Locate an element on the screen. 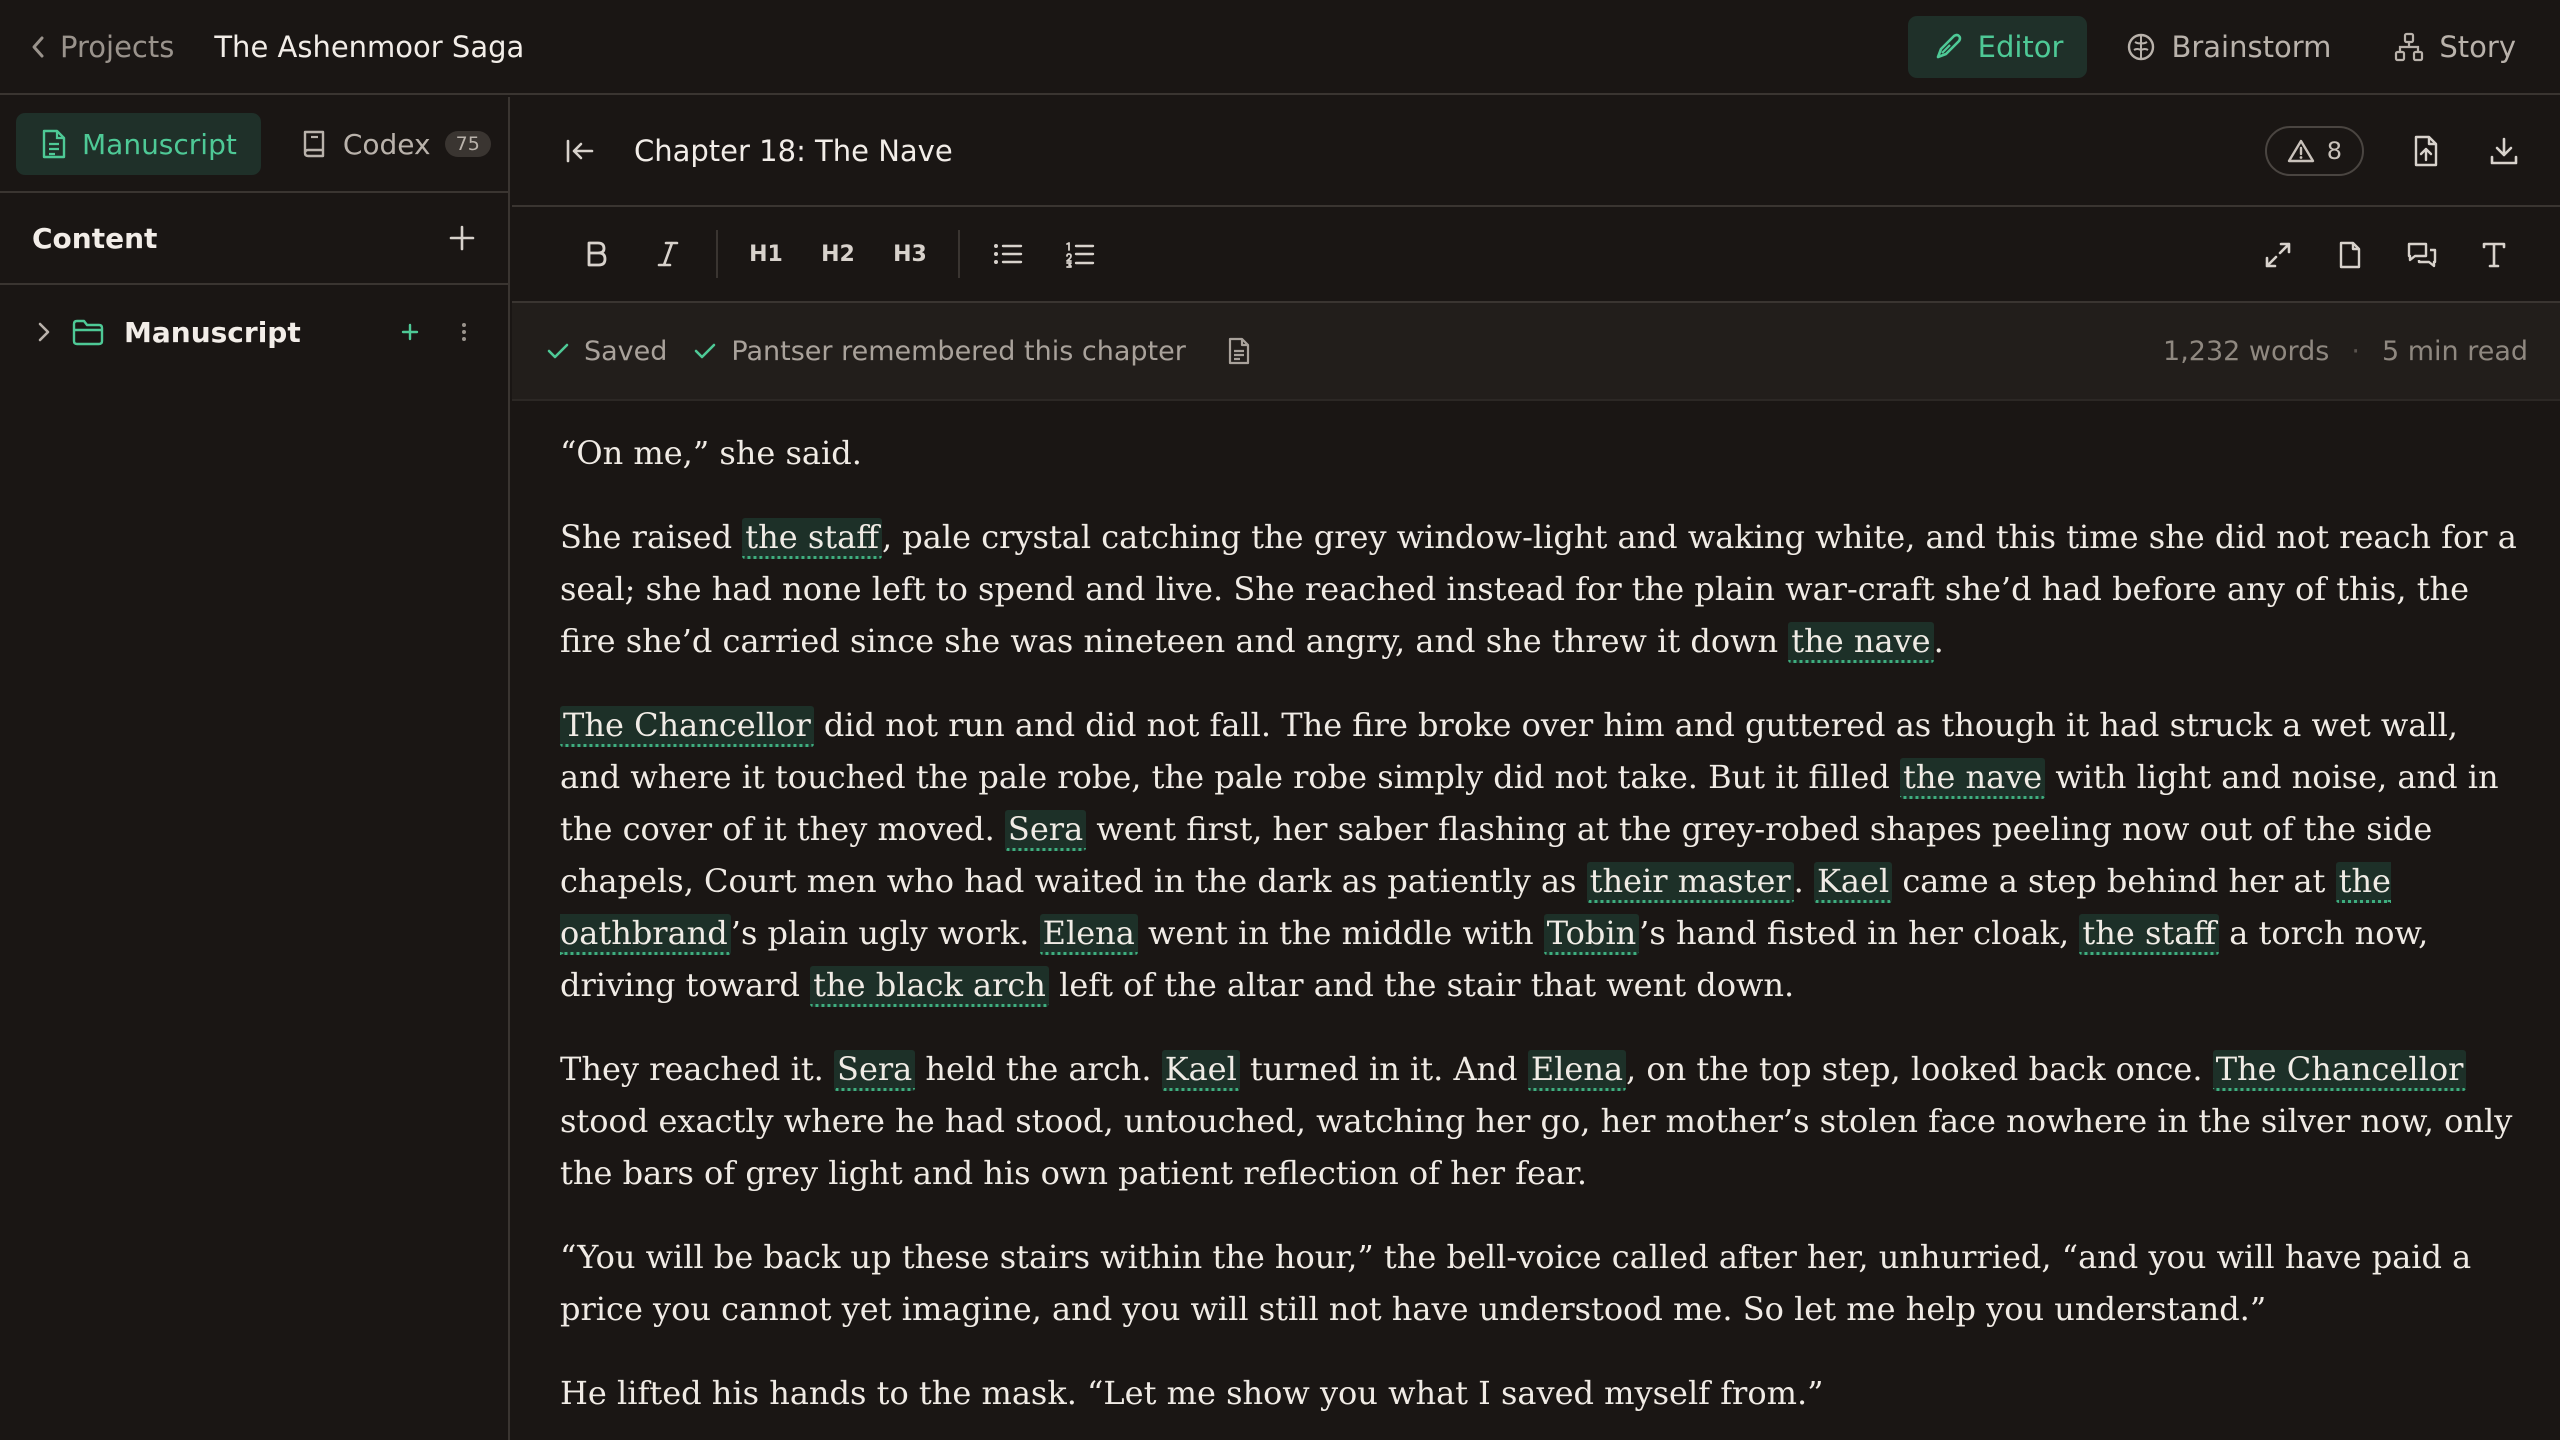  format-toolbar: H1 H2 H3 is located at coordinates (1536, 255).